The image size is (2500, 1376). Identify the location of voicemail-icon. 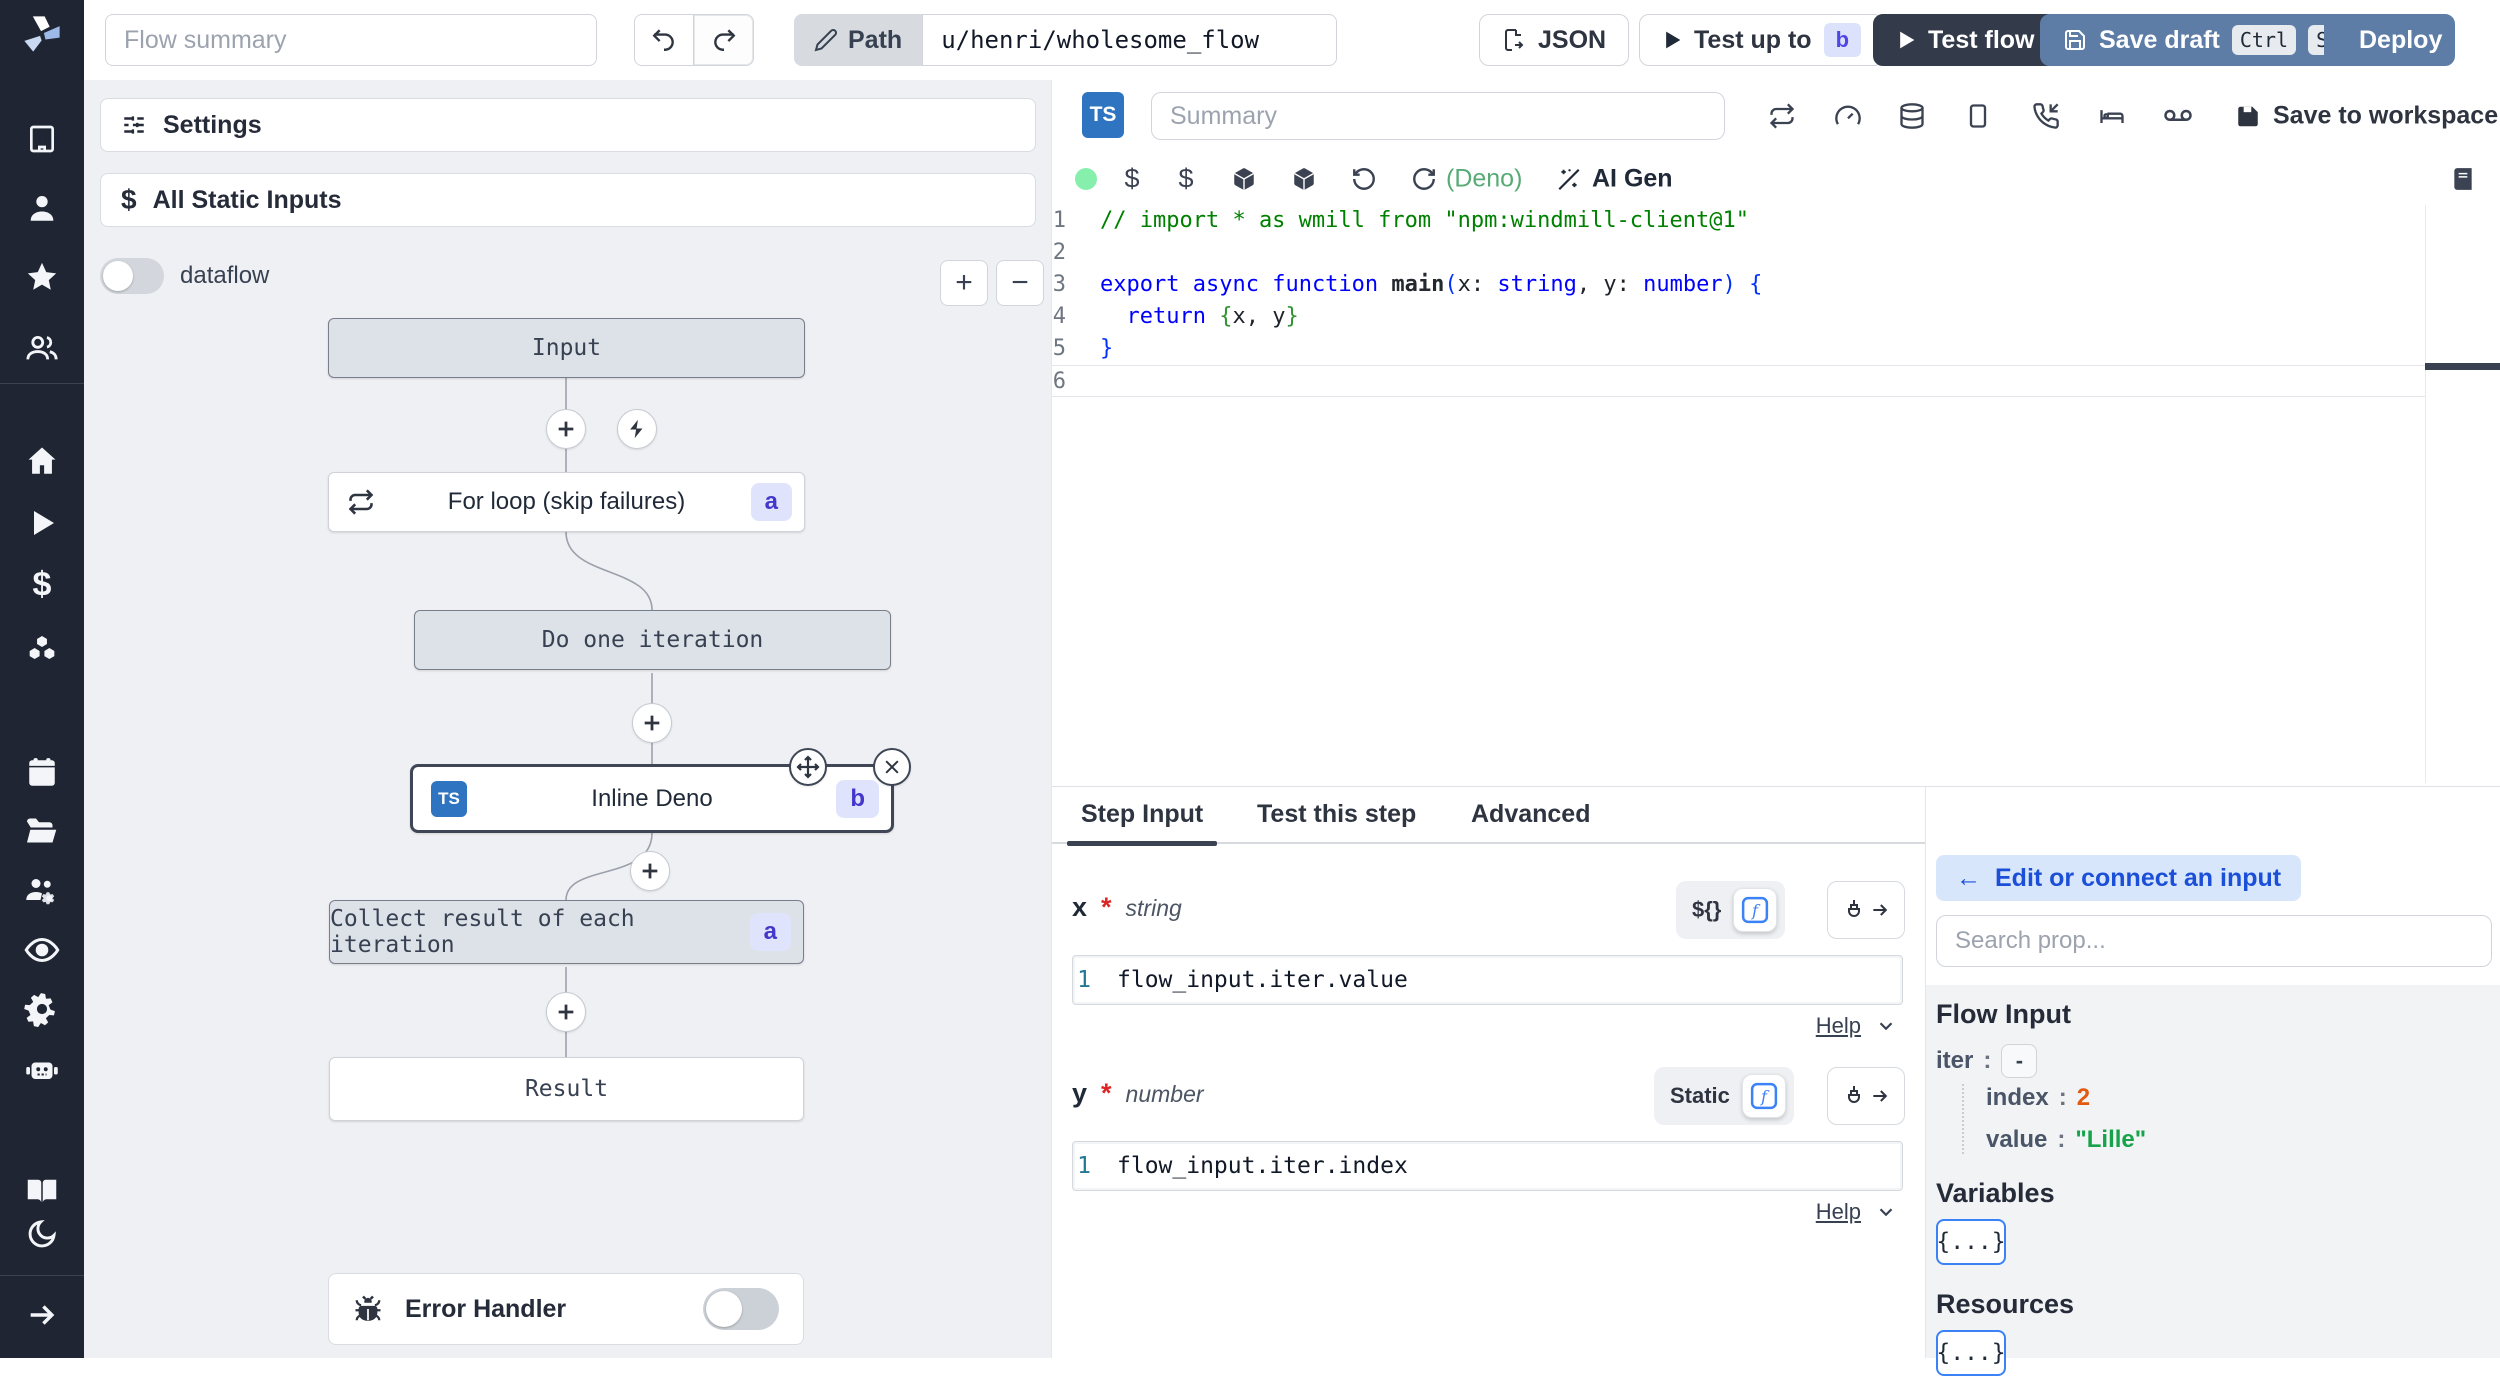
(2178, 116).